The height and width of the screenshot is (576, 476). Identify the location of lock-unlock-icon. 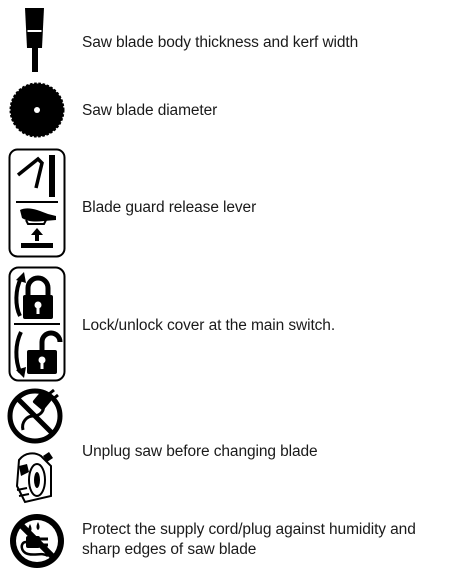
(37, 324).